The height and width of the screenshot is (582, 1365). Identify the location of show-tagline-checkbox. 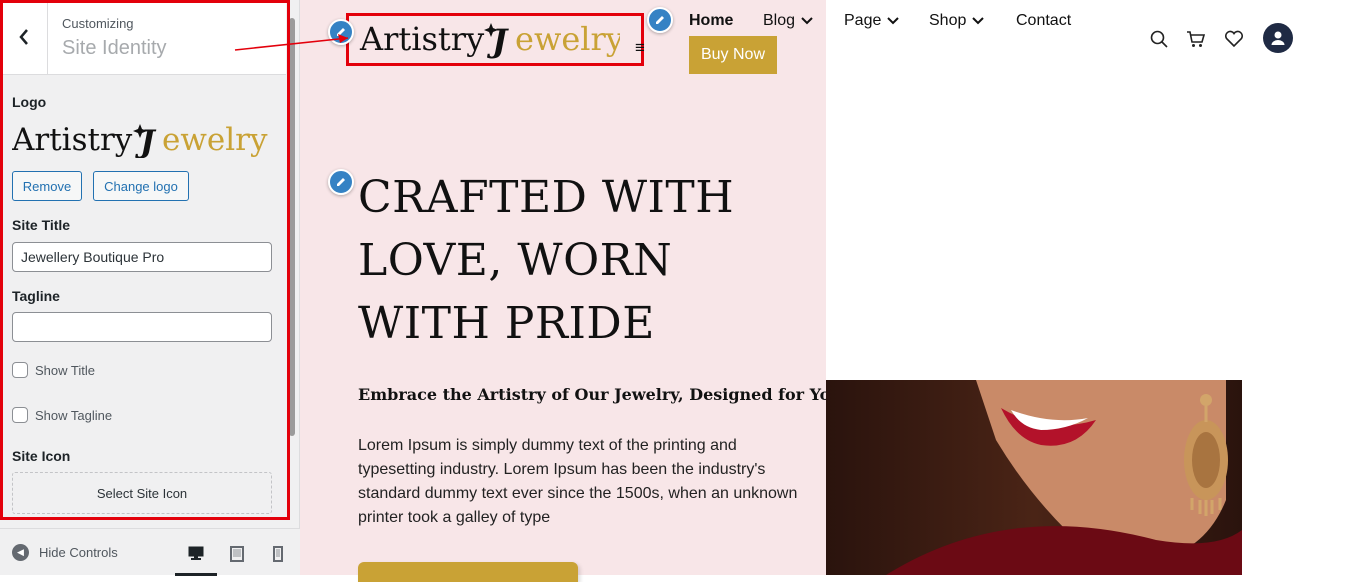
(20, 415).